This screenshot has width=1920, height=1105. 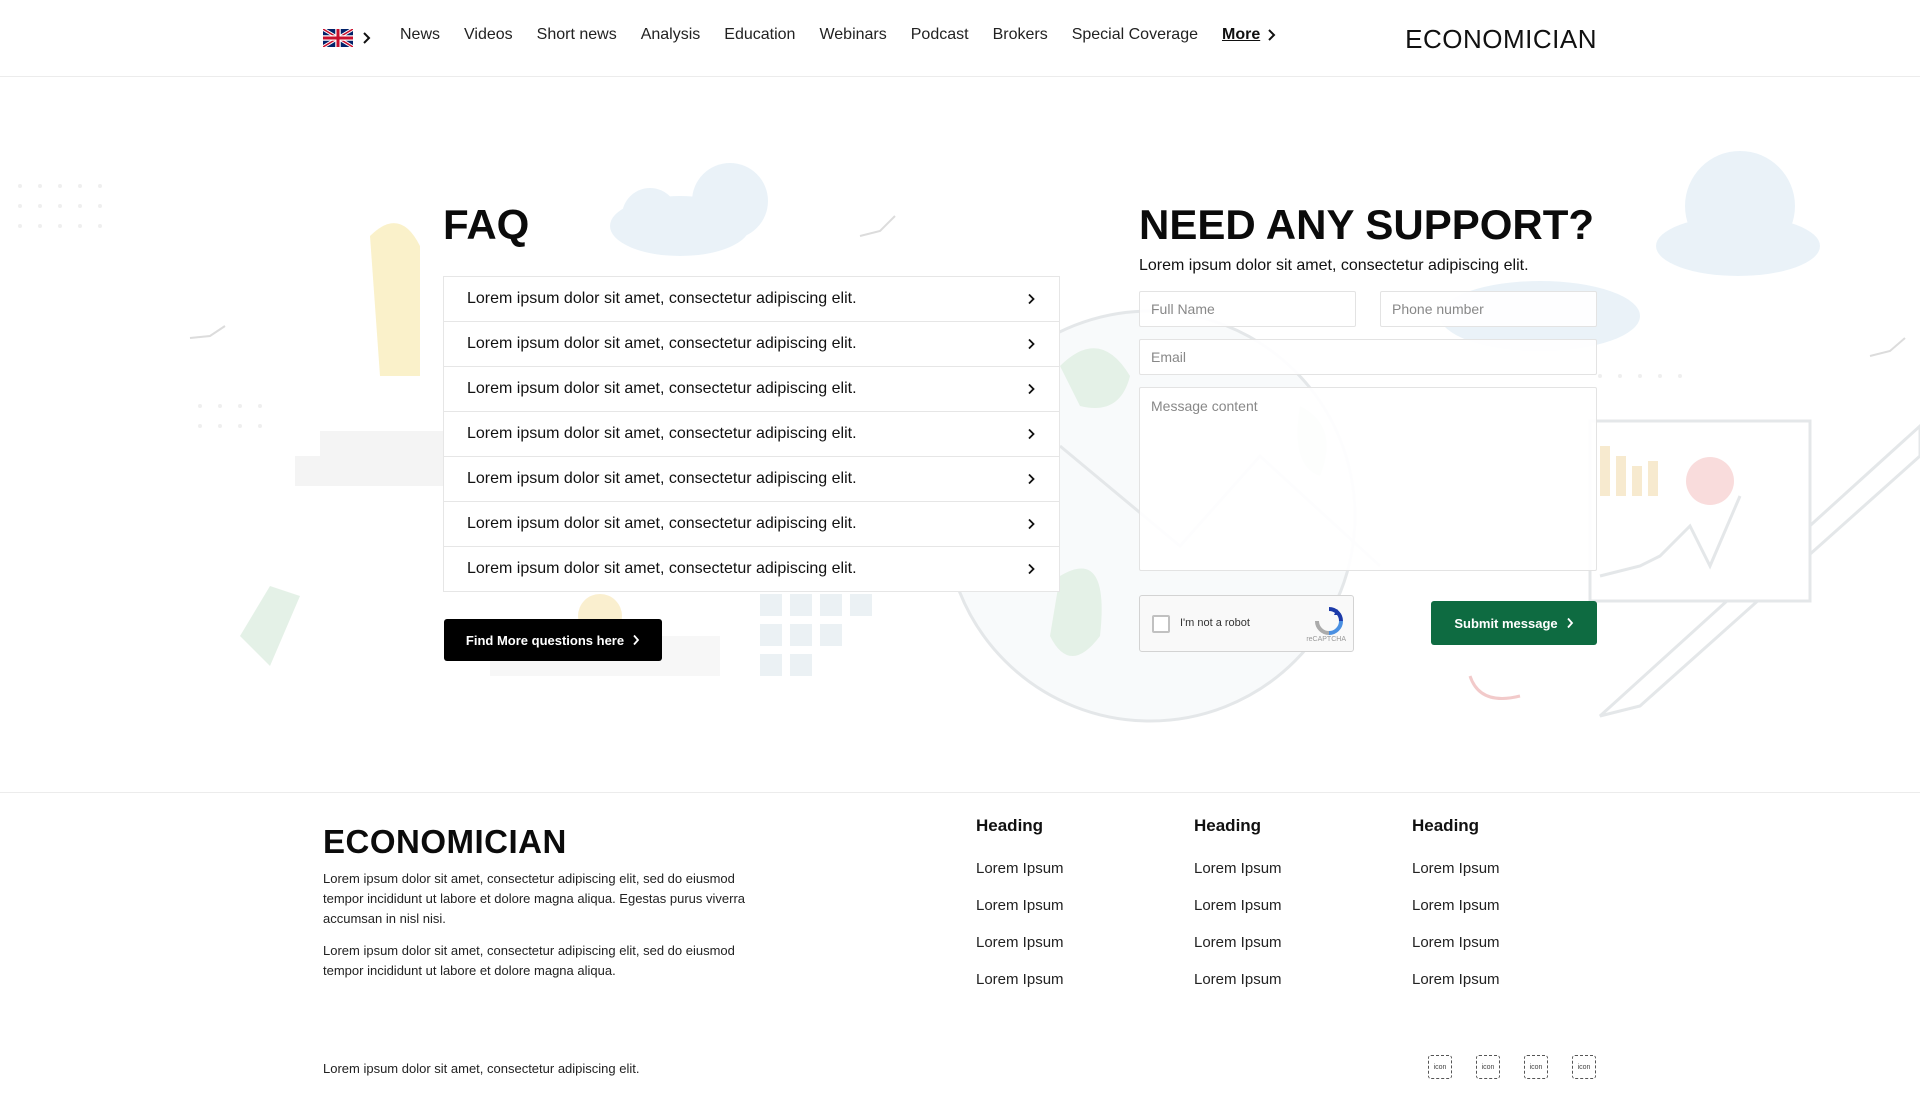 What do you see at coordinates (1215, 623) in the screenshot?
I see `recaptcha-label: I'm not a robot` at bounding box center [1215, 623].